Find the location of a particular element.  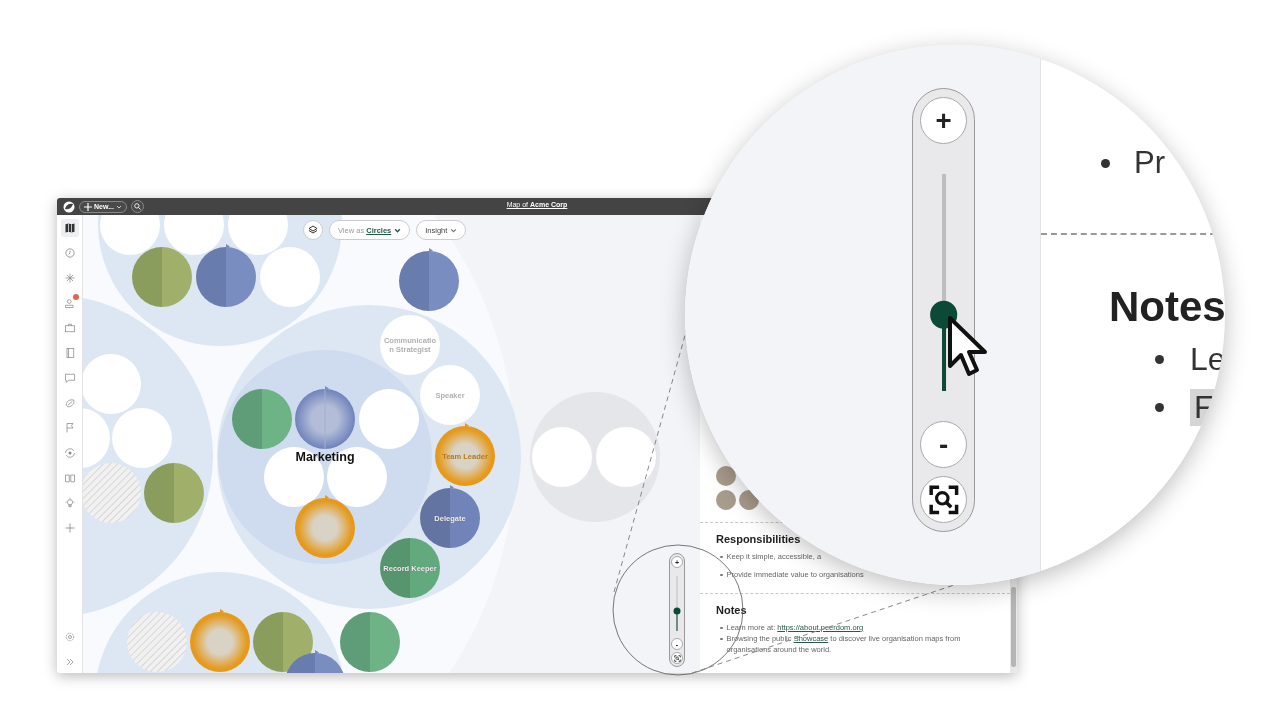

slider-thumb is located at coordinates (677, 611).